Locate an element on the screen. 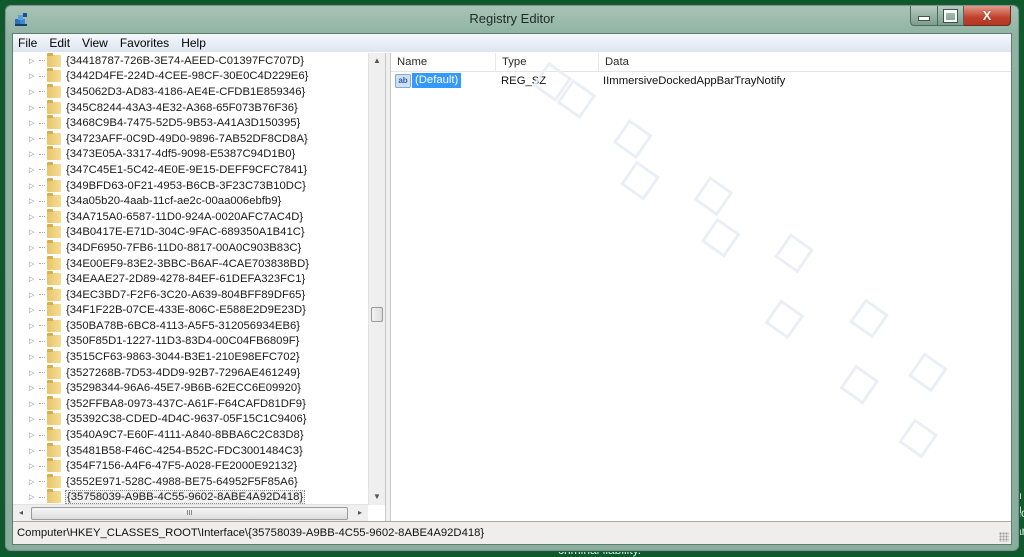 The width and height of the screenshot is (1024, 557). tree-item-label: {34418787-726B-3E74-AEED-C01397FC707D} is located at coordinates (185, 61).